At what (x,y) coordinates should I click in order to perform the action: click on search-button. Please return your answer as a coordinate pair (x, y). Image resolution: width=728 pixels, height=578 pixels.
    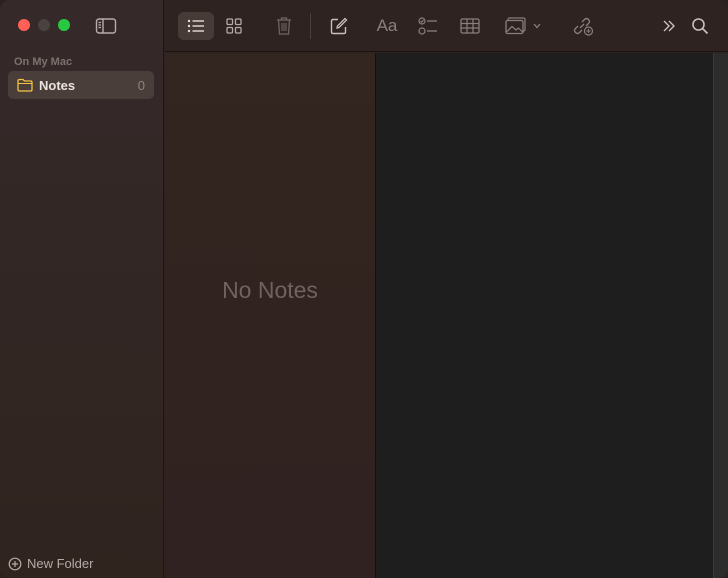
    Looking at the image, I should click on (700, 26).